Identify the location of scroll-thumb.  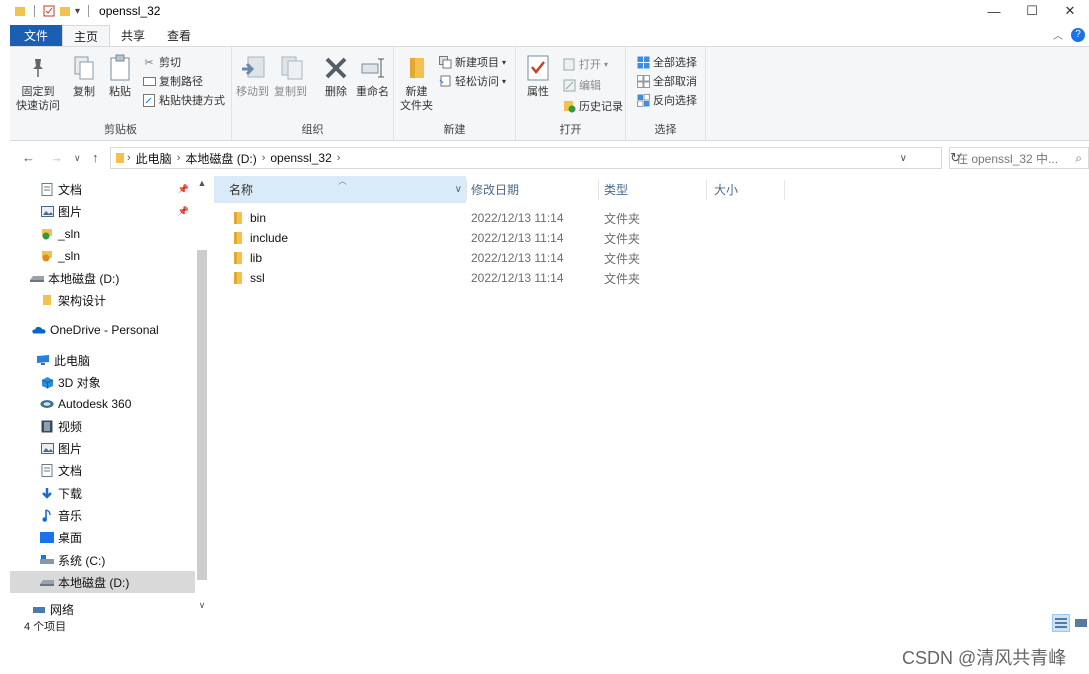
(202, 415).